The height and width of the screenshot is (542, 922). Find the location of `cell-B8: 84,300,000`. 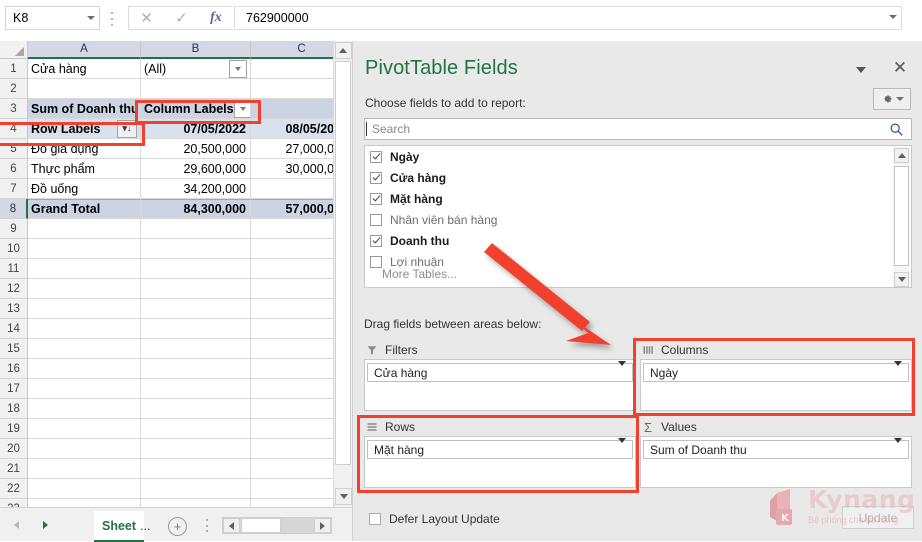

cell-B8: 84,300,000 is located at coordinates (196, 209).